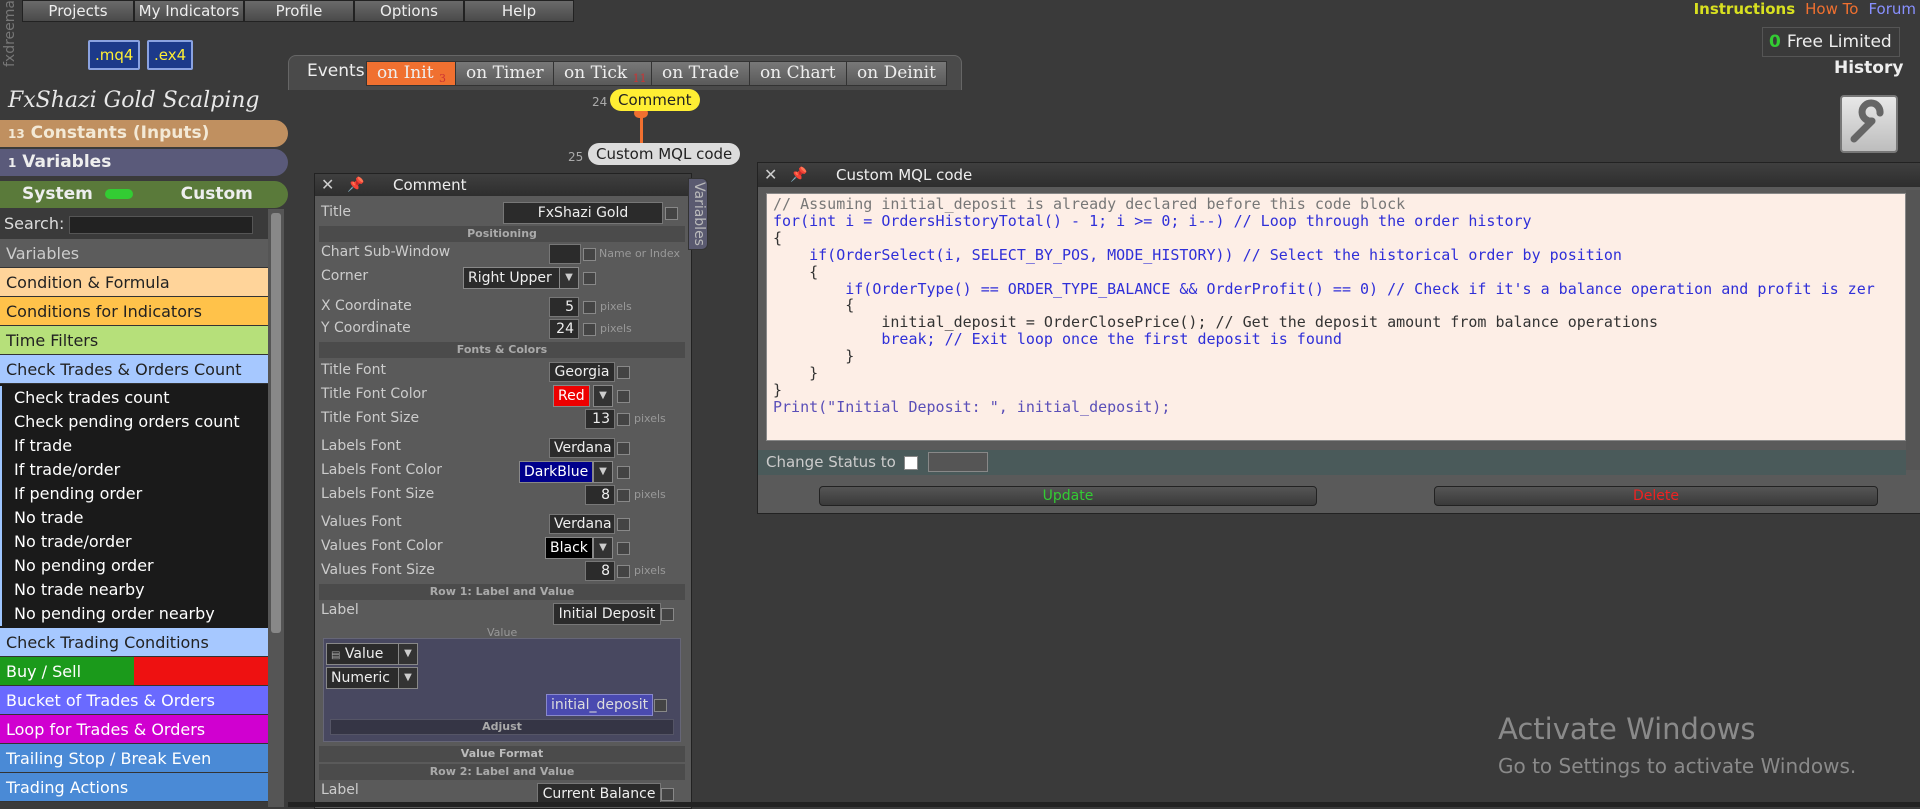 The height and width of the screenshot is (809, 1920). Describe the element at coordinates (1913, 330) in the screenshot. I see `mql-scrollbar` at that location.